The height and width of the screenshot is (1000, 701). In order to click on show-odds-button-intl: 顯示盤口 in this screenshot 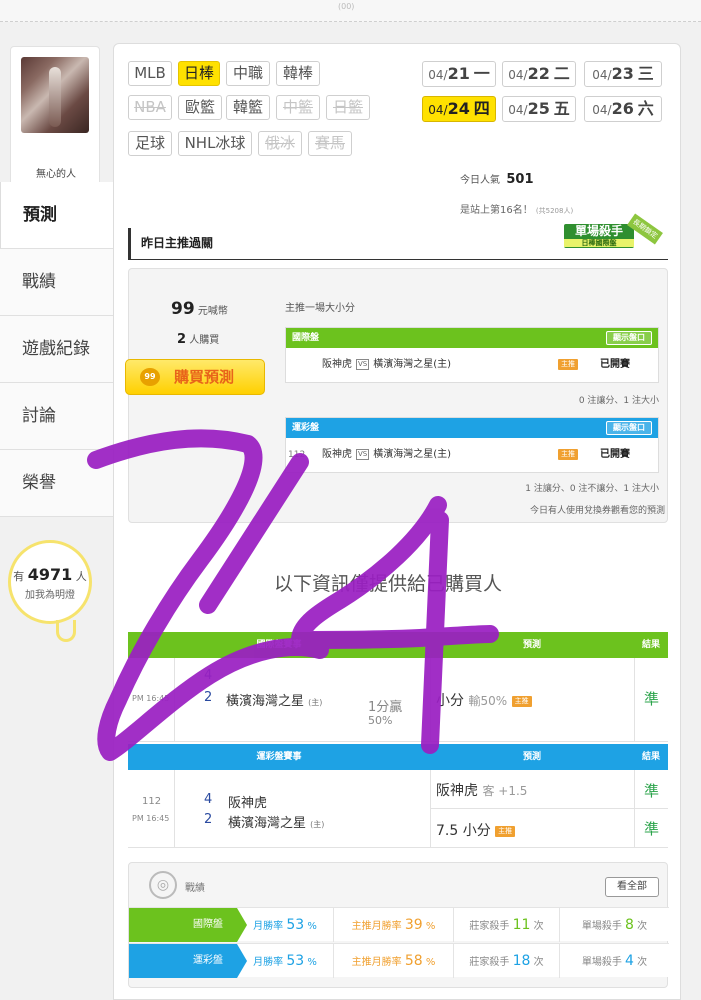, I will do `click(629, 338)`.